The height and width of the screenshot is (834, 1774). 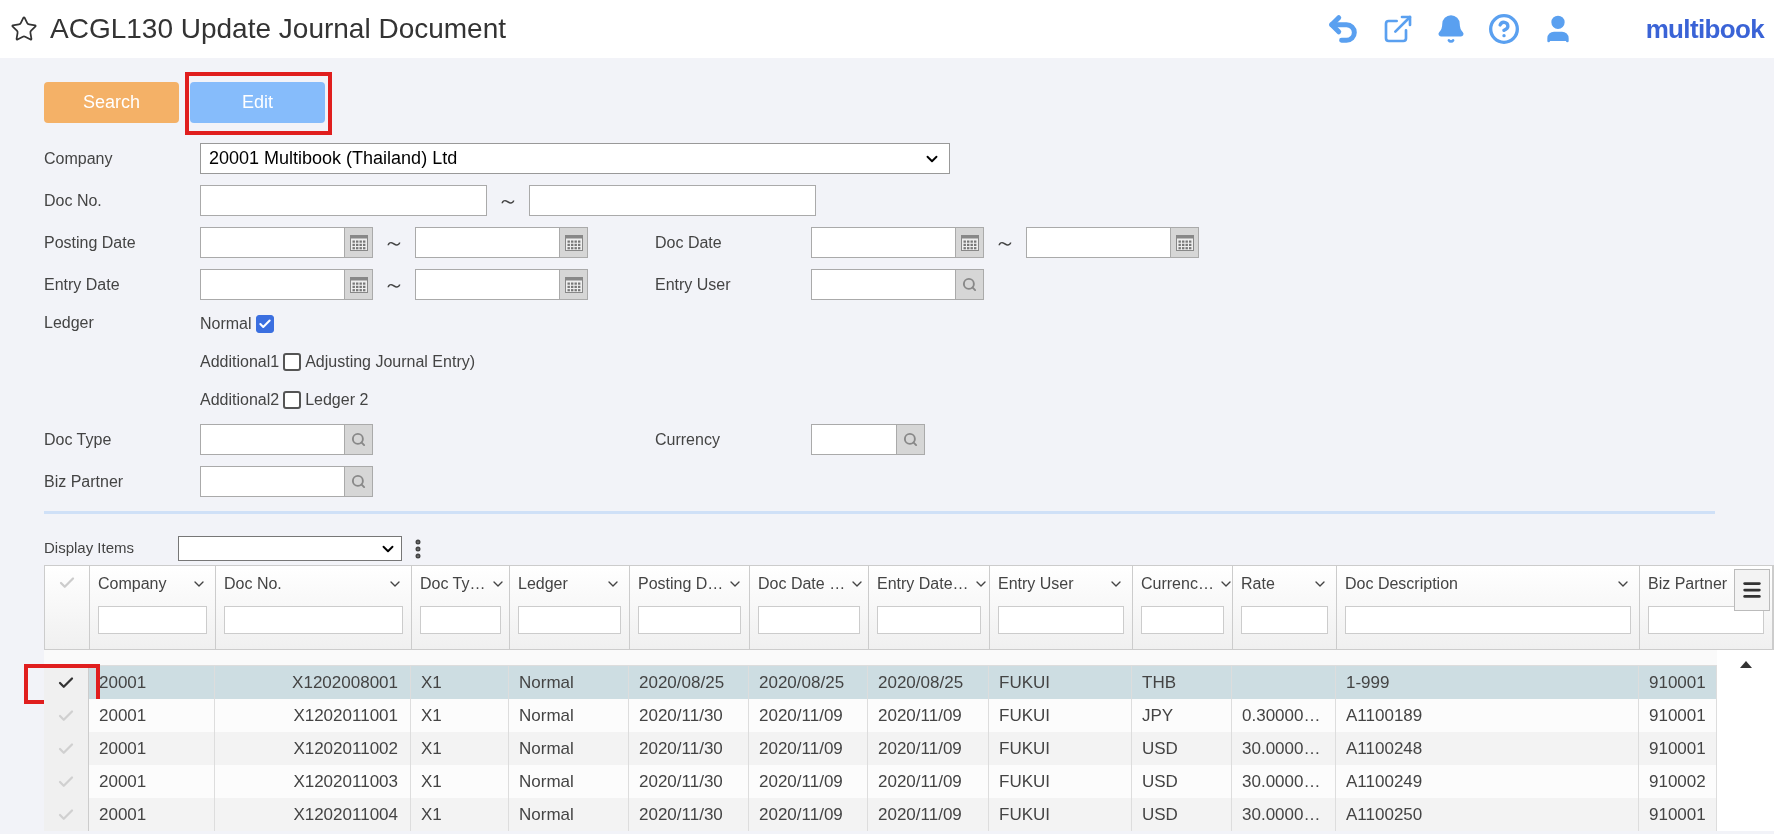 What do you see at coordinates (1158, 715) in the screenshot?
I see `table-cell-text: JPY` at bounding box center [1158, 715].